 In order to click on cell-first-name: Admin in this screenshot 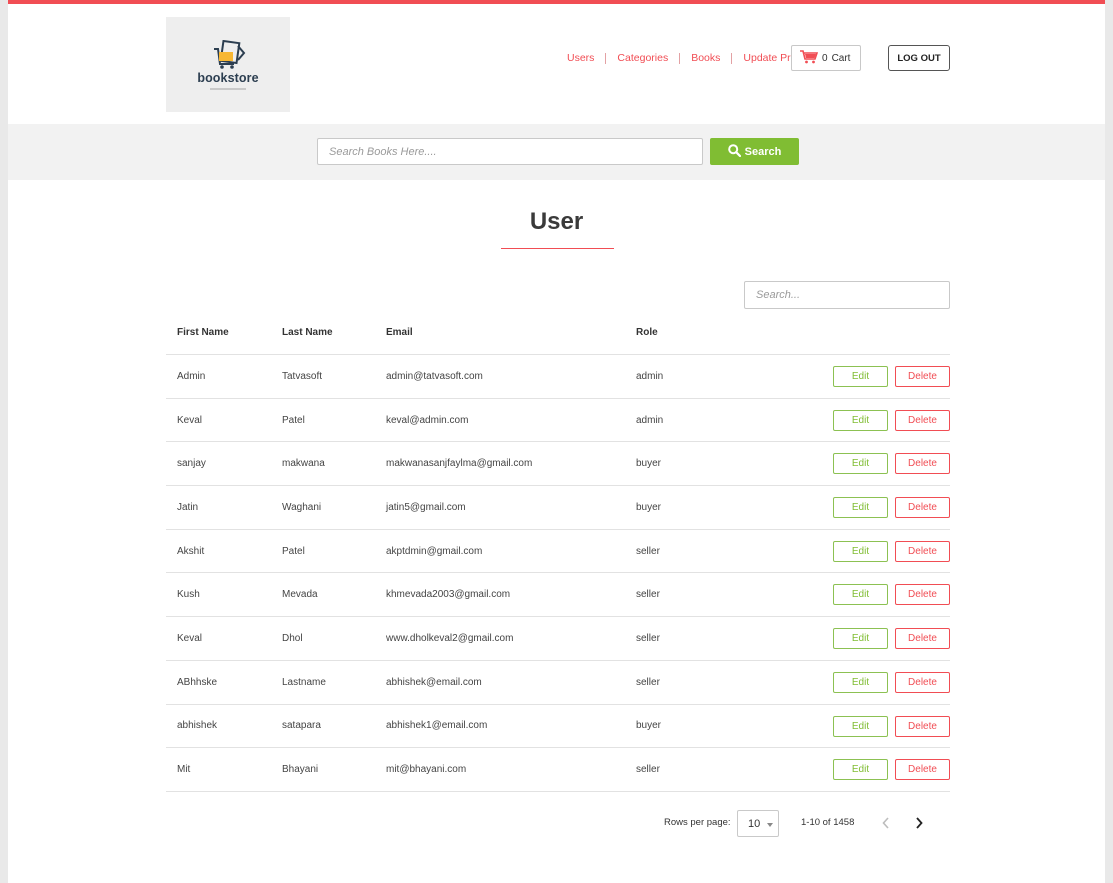, I will do `click(191, 376)`.